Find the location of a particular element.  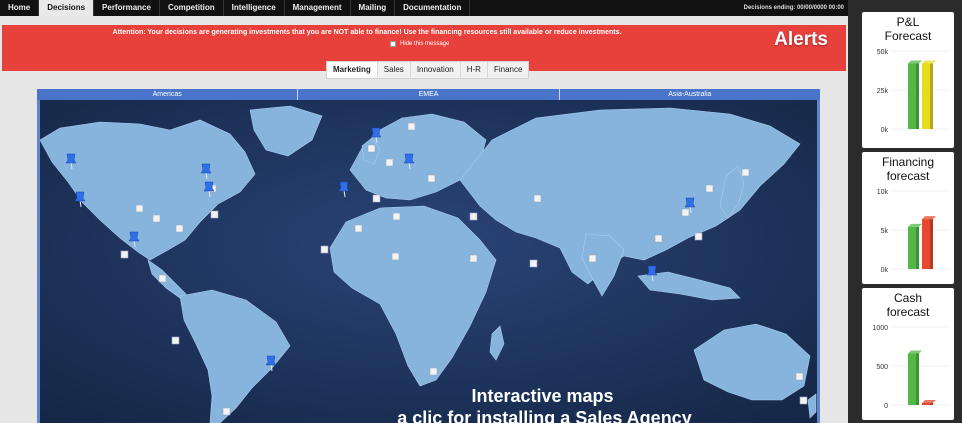

hide-message-label: Hide this message is located at coordinates (425, 44).